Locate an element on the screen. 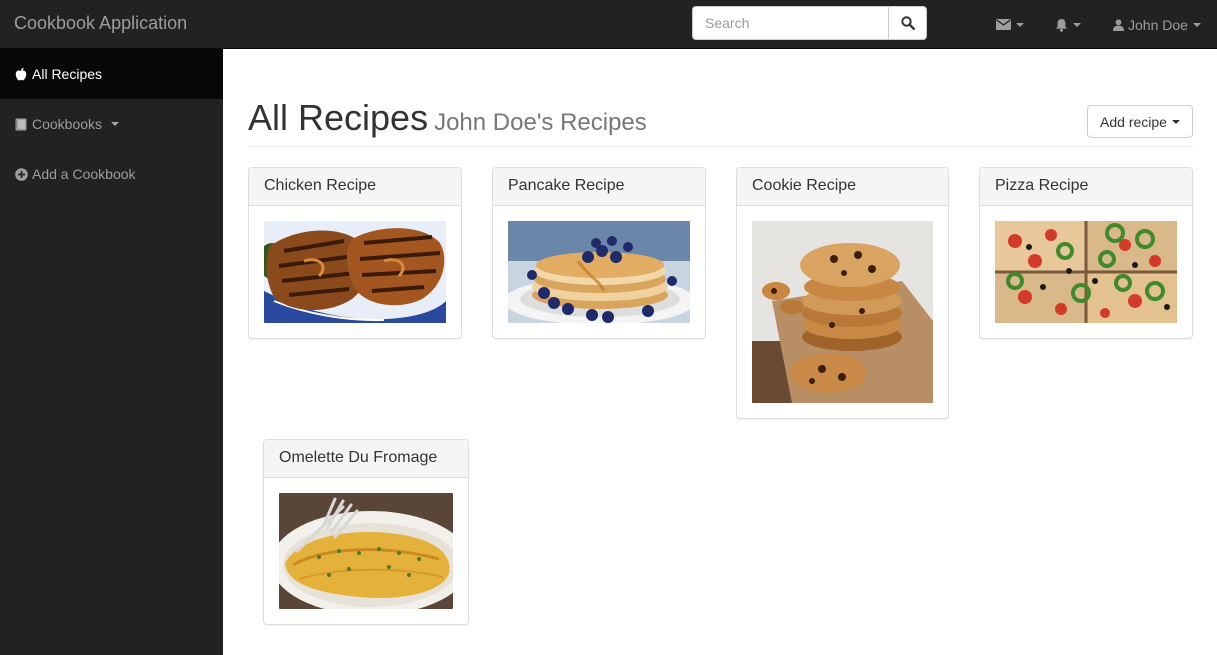  page-header: All Recipes John Doe's Recipes is located at coordinates (720, 121).